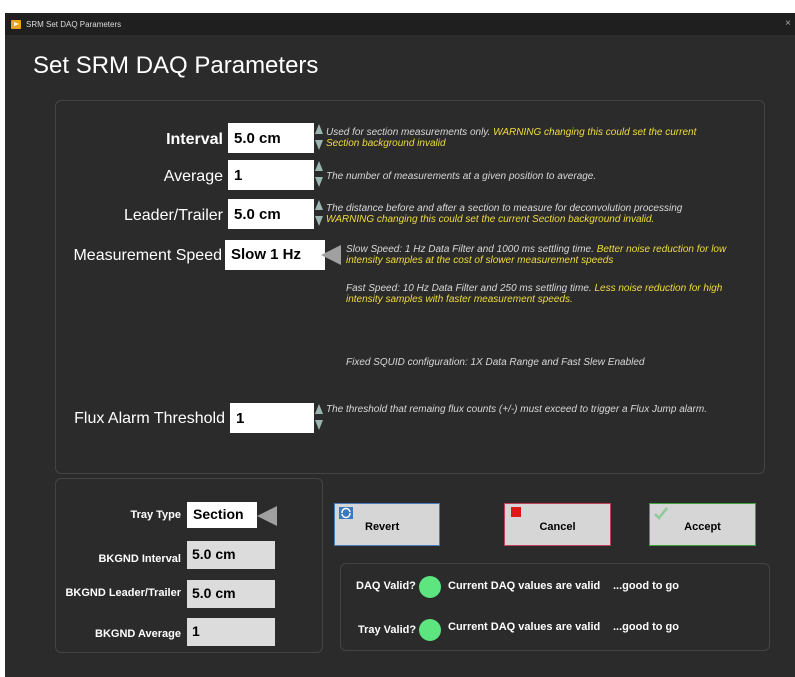 This screenshot has height=677, width=795. Describe the element at coordinates (149, 418) in the screenshot. I see `flux-threshold-label: Flux Alarm Threshold` at that location.